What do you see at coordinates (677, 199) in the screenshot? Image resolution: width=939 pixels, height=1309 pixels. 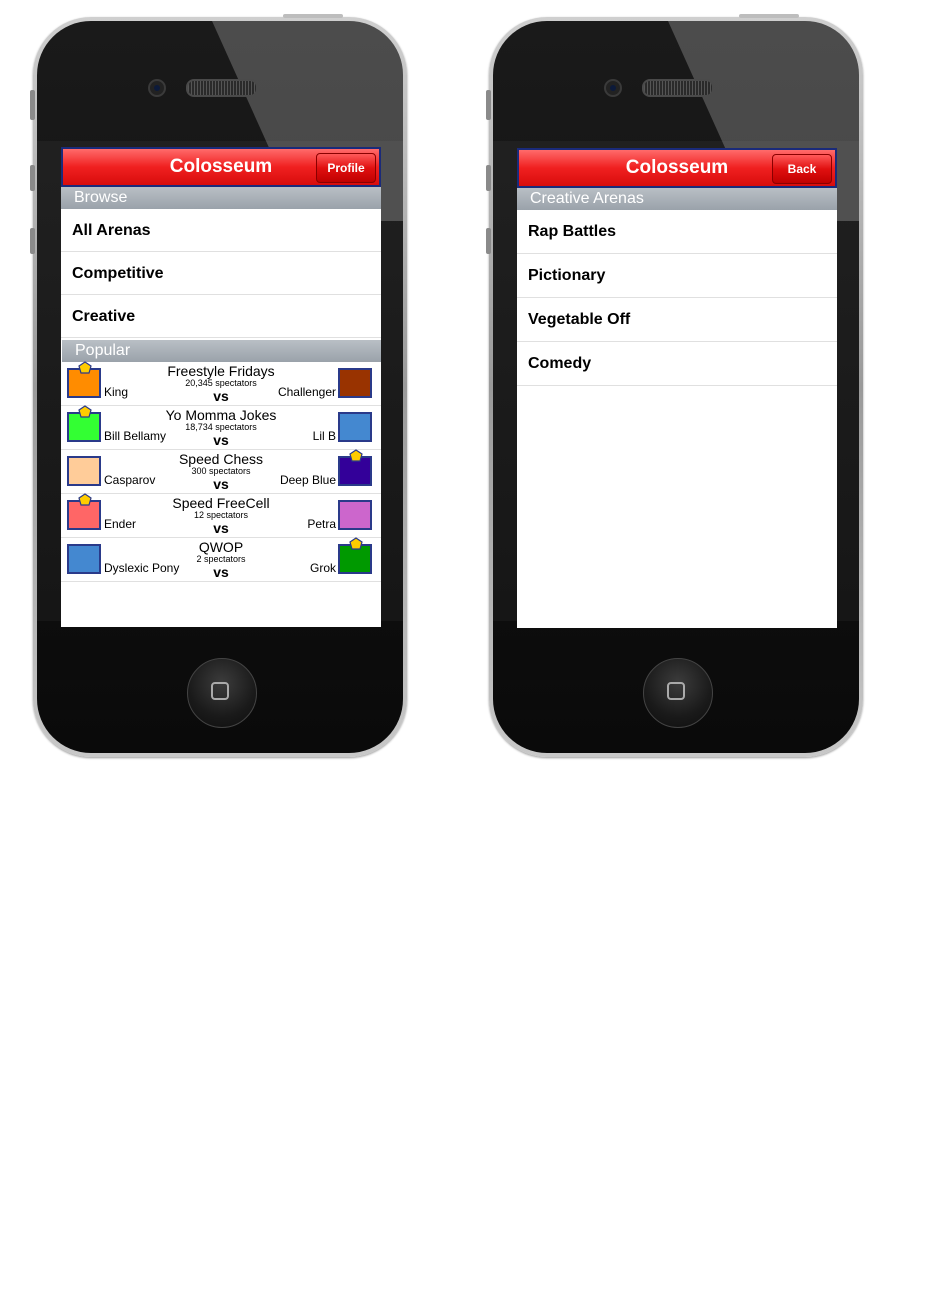 I see `creative-arenas-header: Creative Arenas` at bounding box center [677, 199].